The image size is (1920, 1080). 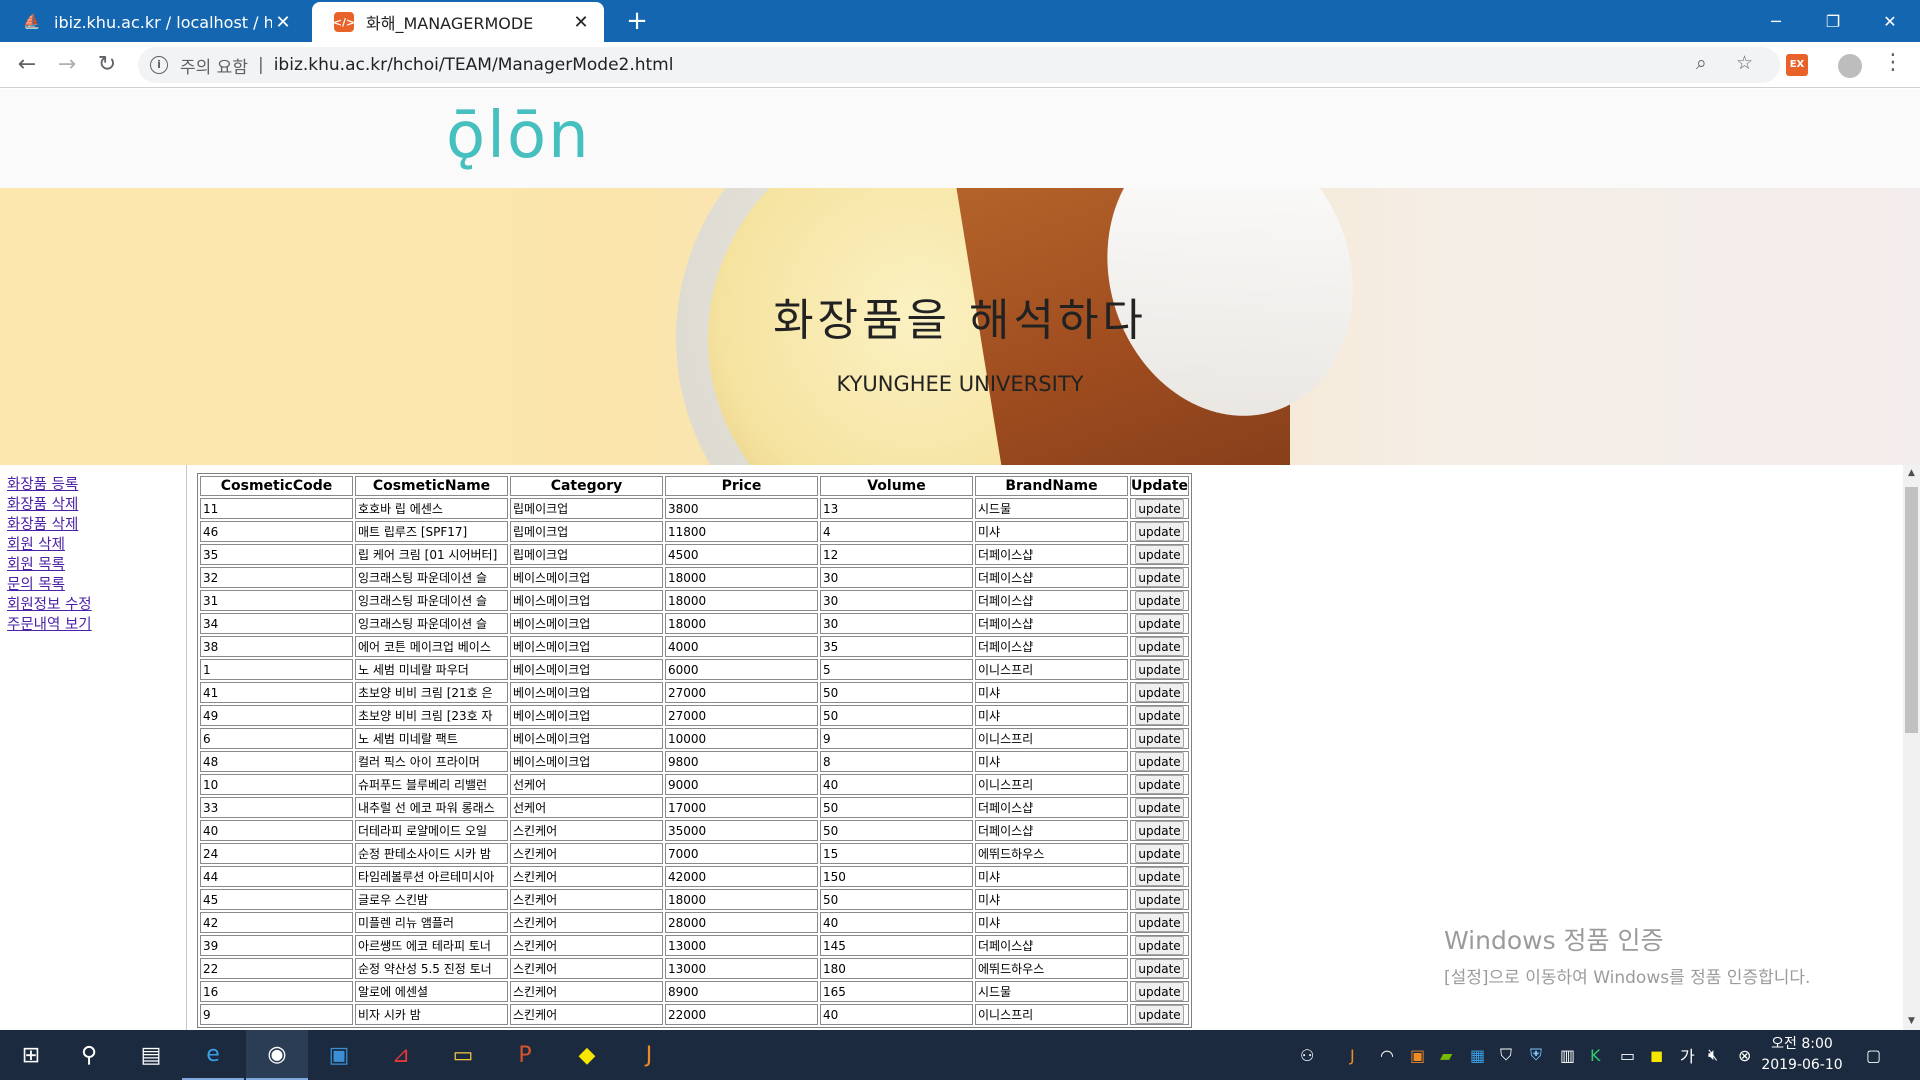 What do you see at coordinates (1911, 473) in the screenshot?
I see `scroll-up-icon: ▲` at bounding box center [1911, 473].